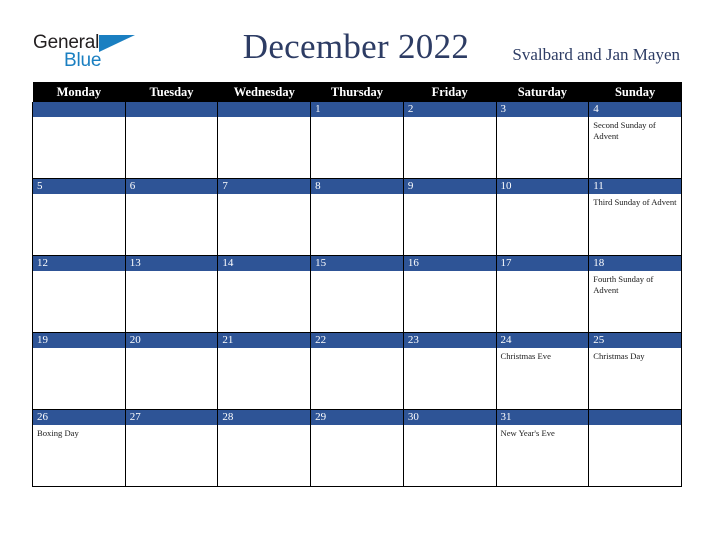 This screenshot has height=550, width=712. What do you see at coordinates (542, 109) in the screenshot?
I see `day-number: 3` at bounding box center [542, 109].